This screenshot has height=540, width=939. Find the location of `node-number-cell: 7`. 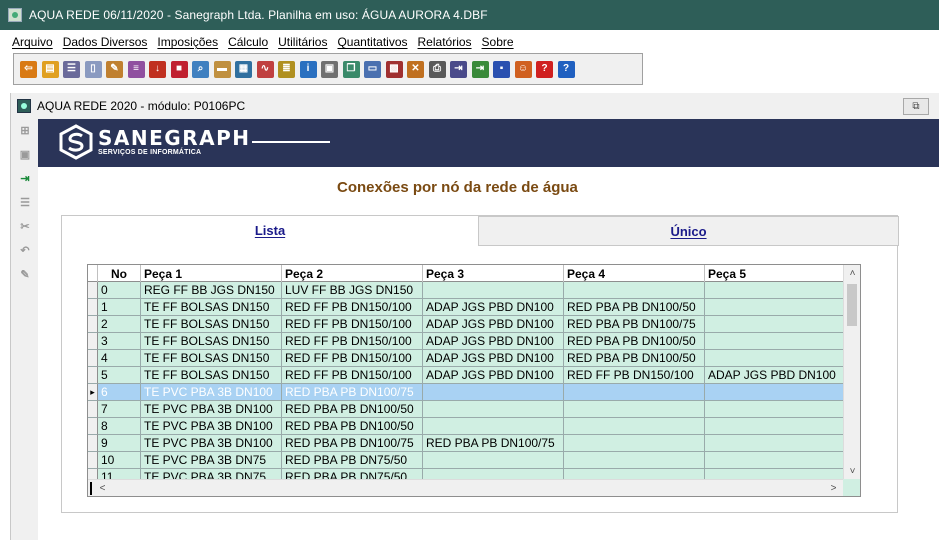

node-number-cell: 7 is located at coordinates (119, 409).